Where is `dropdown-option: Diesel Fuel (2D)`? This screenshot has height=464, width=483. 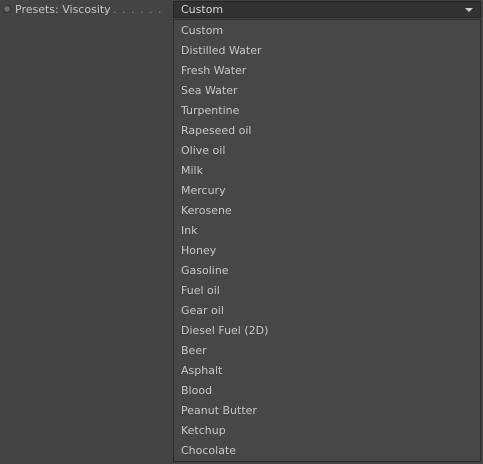
dropdown-option: Diesel Fuel (2D) is located at coordinates (327, 331).